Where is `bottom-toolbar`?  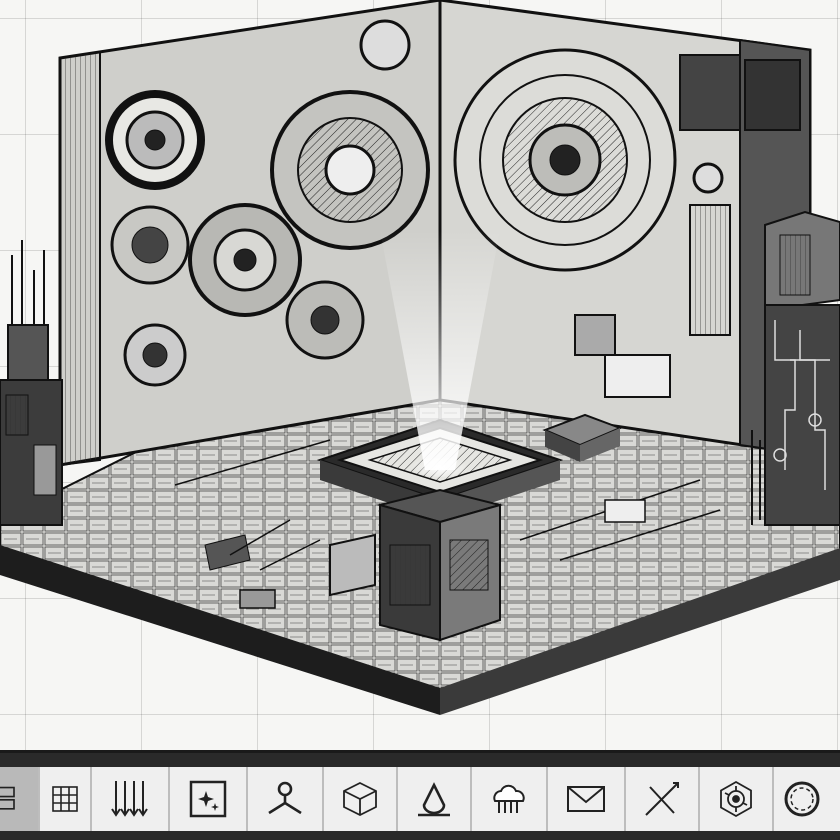
bottom-toolbar is located at coordinates (420, 795).